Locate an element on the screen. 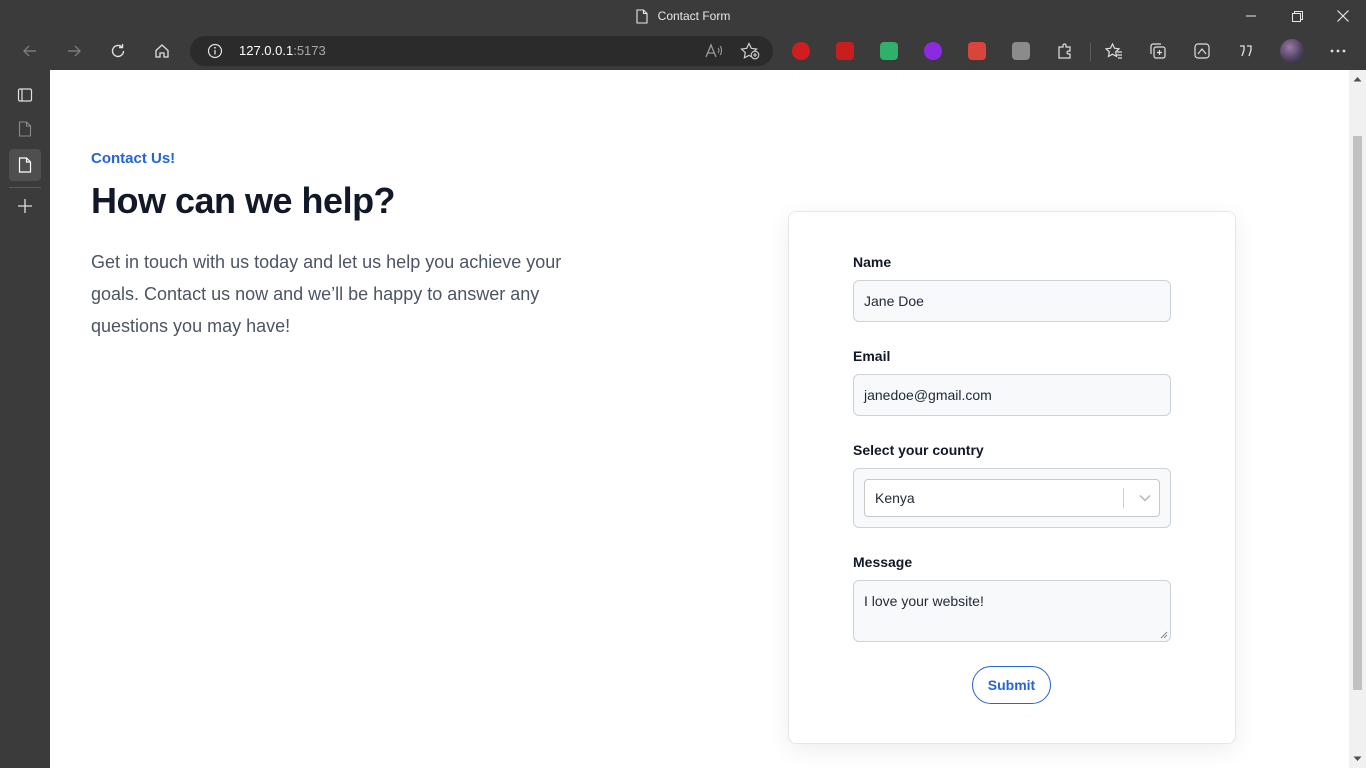  grey-extension-icon is located at coordinates (1021, 51).